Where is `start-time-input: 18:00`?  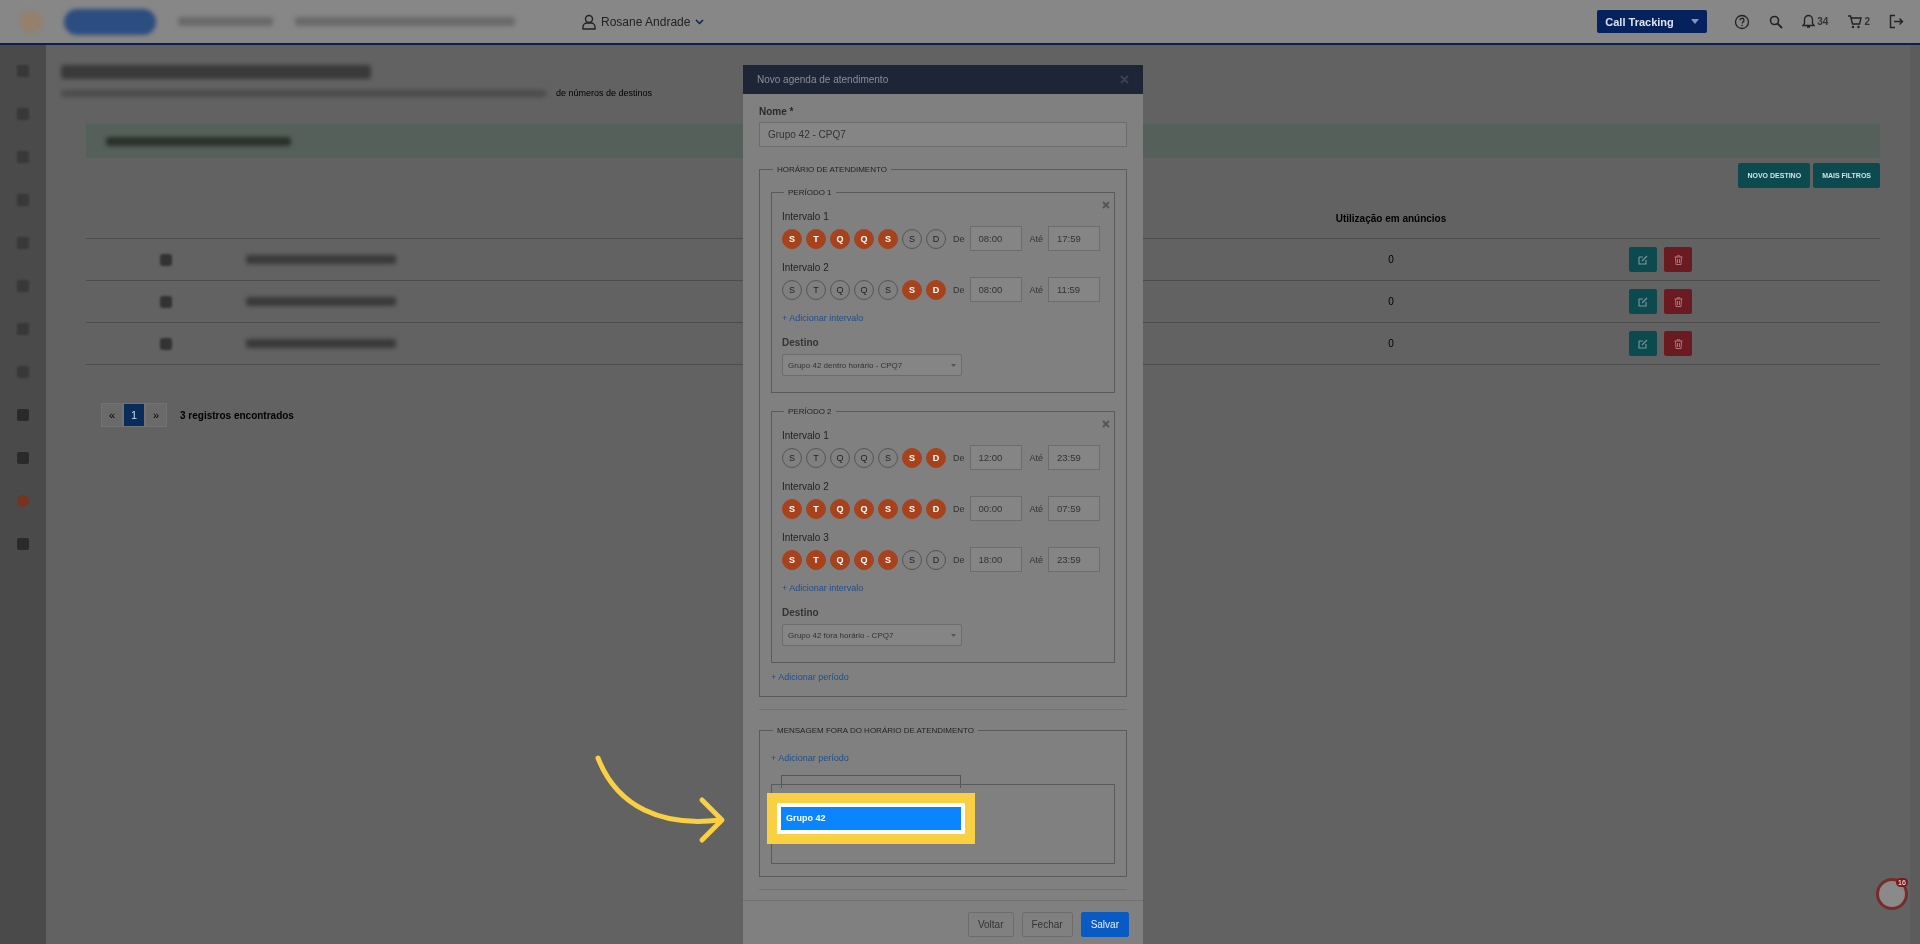 start-time-input: 18:00 is located at coordinates (995, 559).